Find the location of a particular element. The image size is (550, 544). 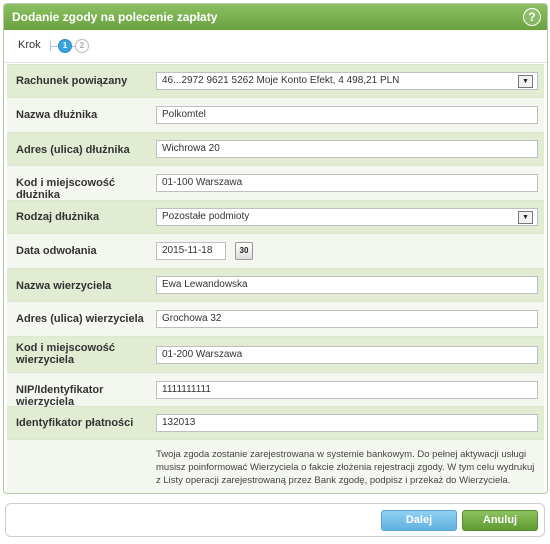

label-adres-dluznika: Adres (ulica) dłużnika is located at coordinates (73, 150).